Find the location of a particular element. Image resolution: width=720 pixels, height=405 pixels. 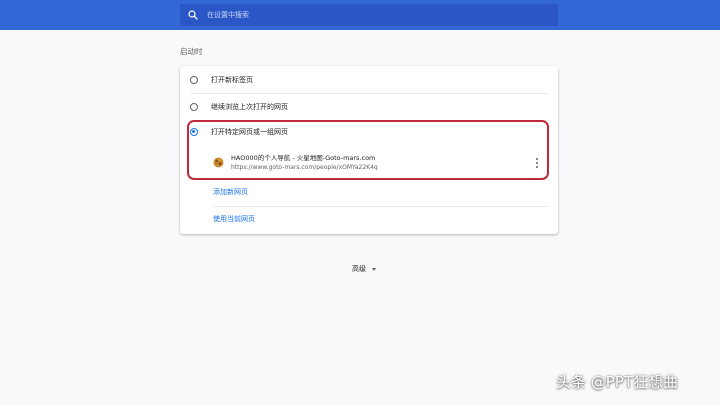

startup-page-title: HAO000的个人导航 - 火星地图-Goto-mars.com is located at coordinates (303, 158).